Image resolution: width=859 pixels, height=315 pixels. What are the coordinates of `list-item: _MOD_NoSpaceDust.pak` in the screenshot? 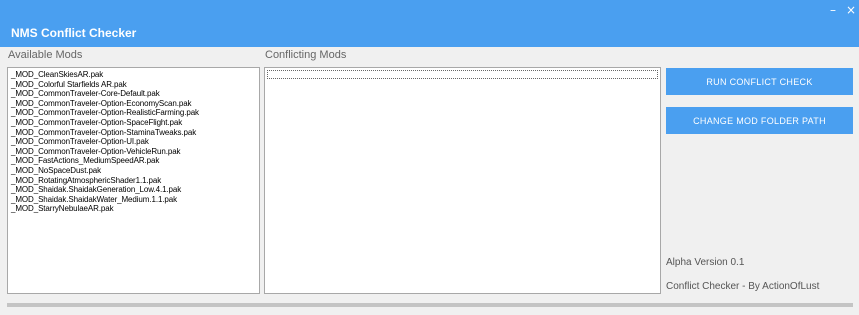 It's located at (135, 171).